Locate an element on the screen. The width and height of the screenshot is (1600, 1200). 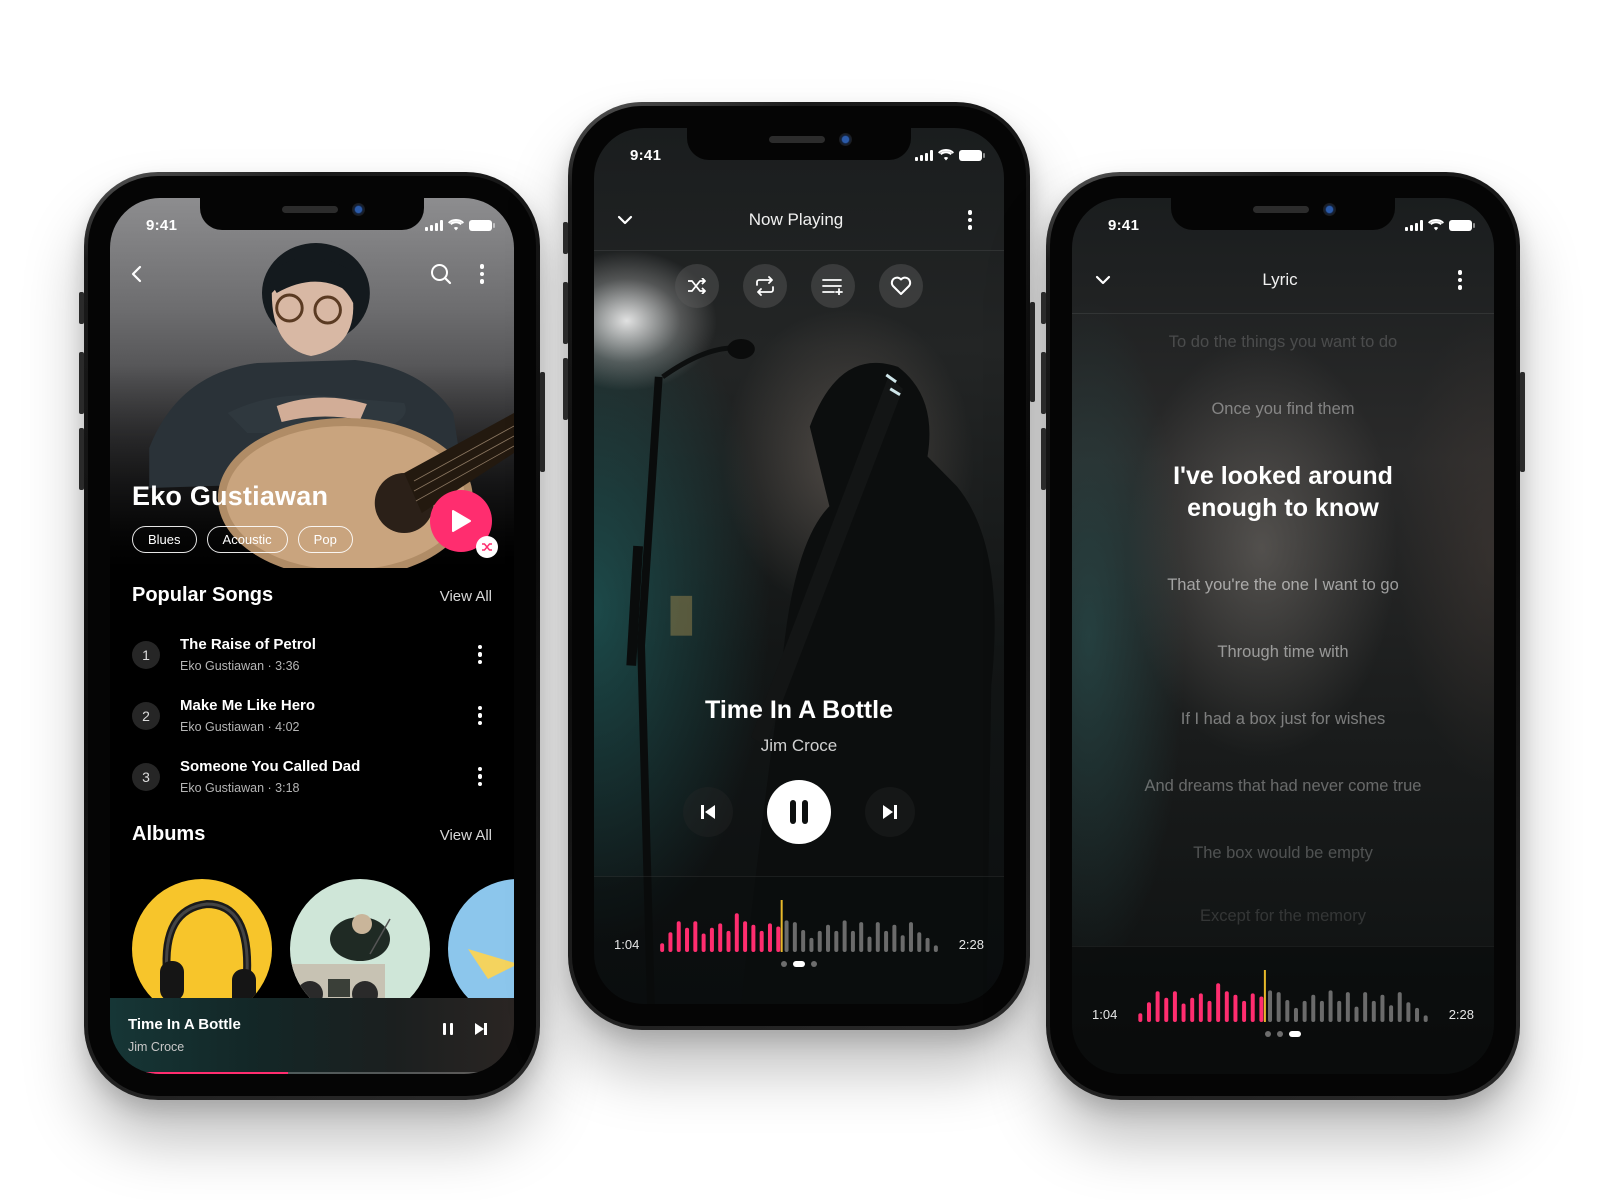
view-all-songs-link: View All is located at coordinates (466, 596).